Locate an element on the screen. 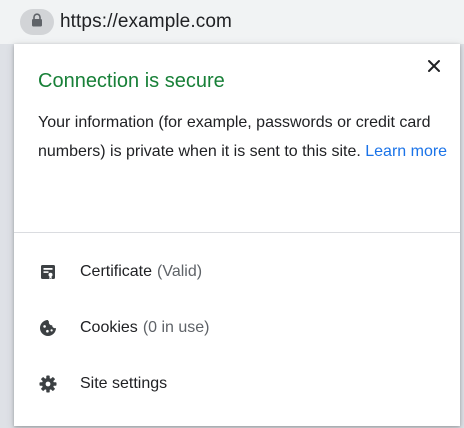 Image resolution: width=464 pixels, height=428 pixels. certificate-status: (Valid) is located at coordinates (180, 271).